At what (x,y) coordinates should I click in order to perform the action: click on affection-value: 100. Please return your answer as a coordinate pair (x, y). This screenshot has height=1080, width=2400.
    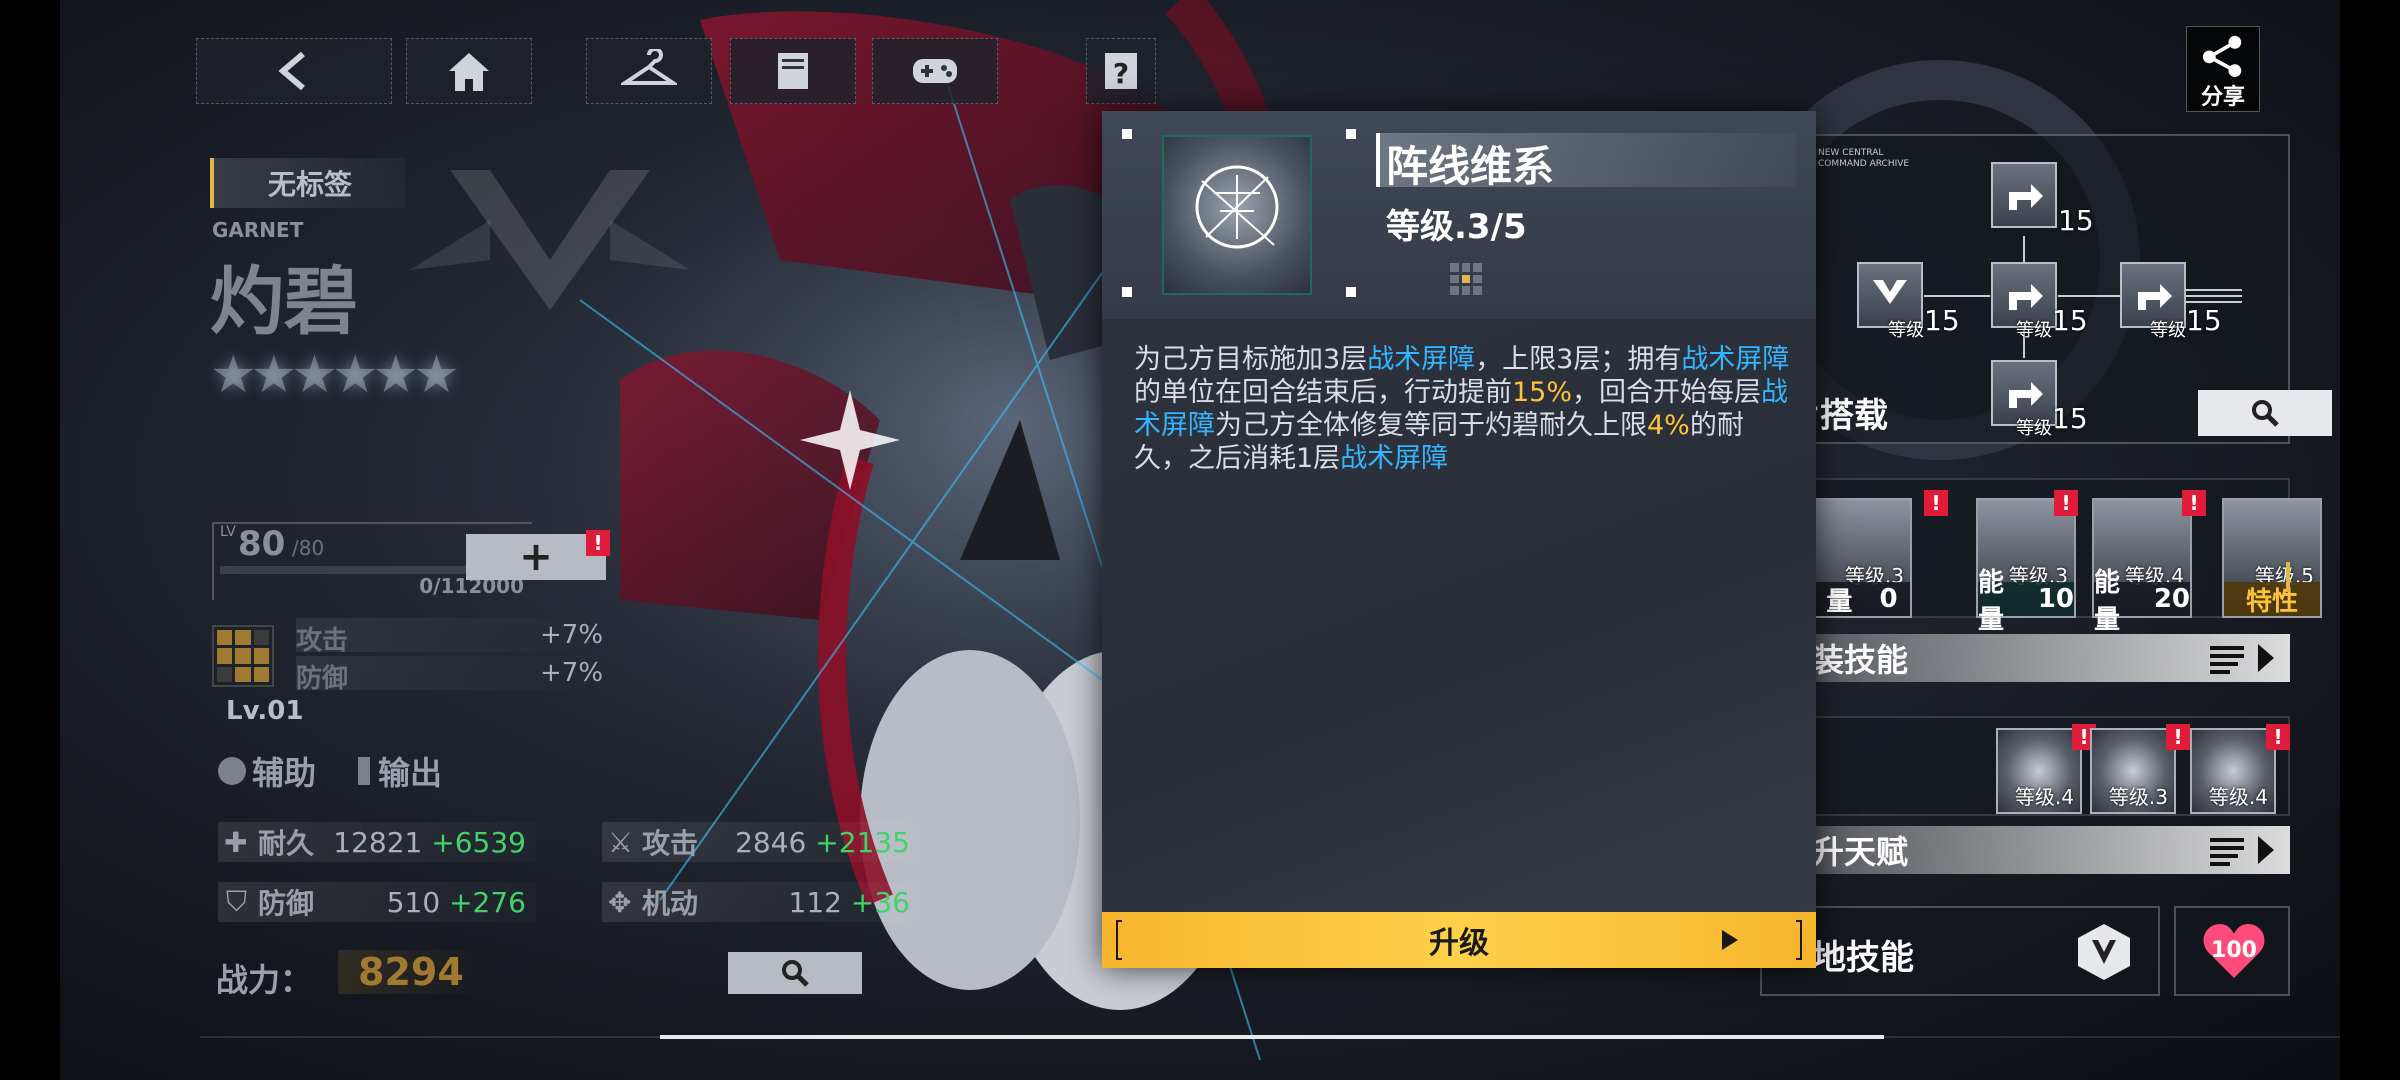
    Looking at the image, I should click on (2234, 950).